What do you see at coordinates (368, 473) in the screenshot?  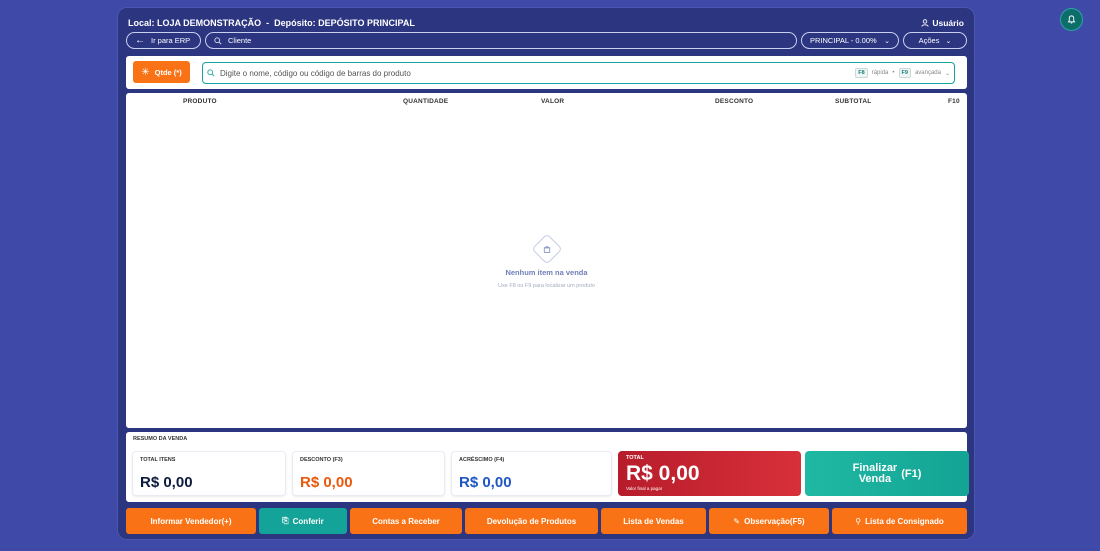 I see `discount-card: DESCONTO (F3) R$ 0,00` at bounding box center [368, 473].